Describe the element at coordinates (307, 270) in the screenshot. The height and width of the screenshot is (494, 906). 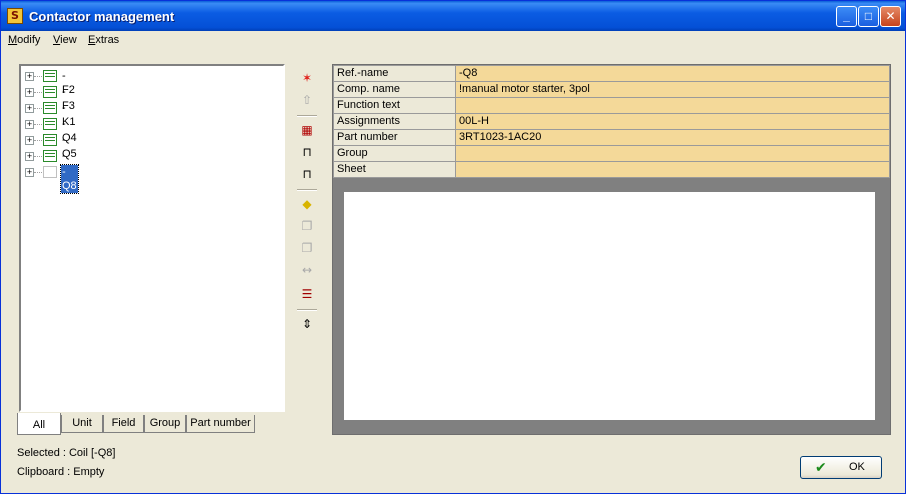
I see `swap-icon: ↔` at that location.